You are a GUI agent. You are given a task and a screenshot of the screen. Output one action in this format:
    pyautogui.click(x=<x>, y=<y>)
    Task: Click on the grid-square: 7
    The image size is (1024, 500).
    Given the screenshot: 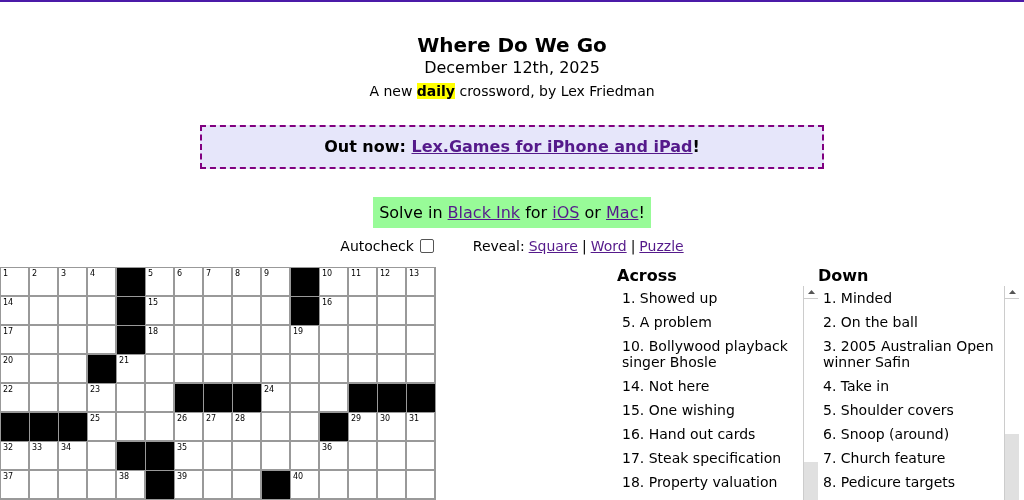 What is the action you would take?
    pyautogui.click(x=217, y=281)
    